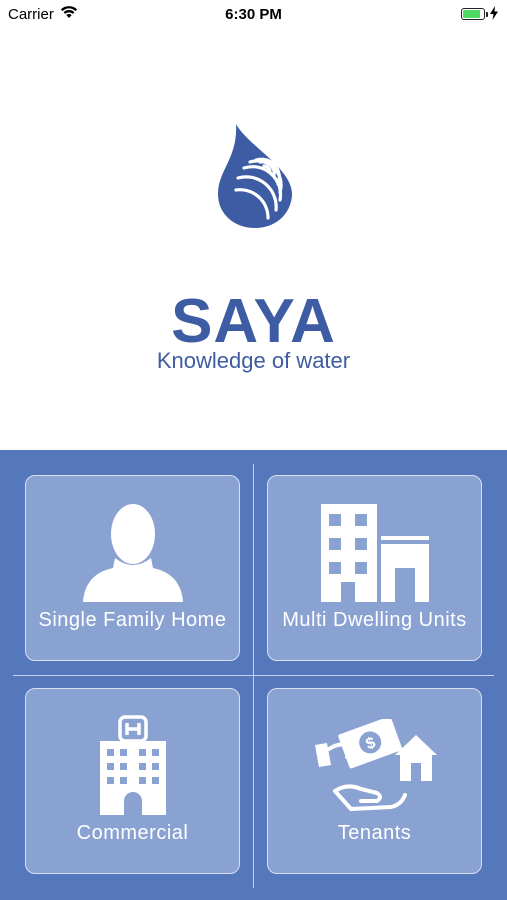 The height and width of the screenshot is (900, 507). Describe the element at coordinates (253, 360) in the screenshot. I see `tagline: Knowledge of water` at that location.